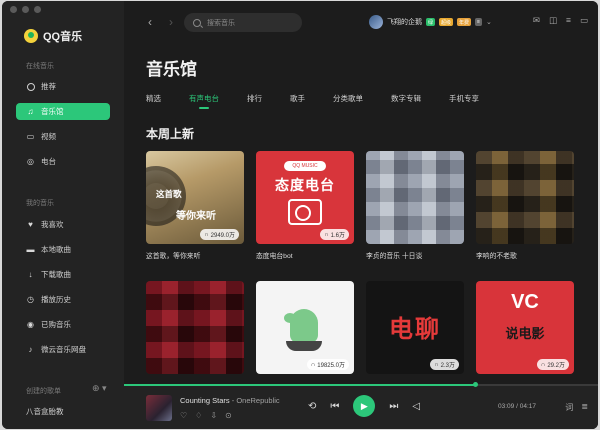 The width and height of the screenshot is (600, 430). What do you see at coordinates (30, 136) in the screenshot?
I see `video-icon: ▭` at bounding box center [30, 136].